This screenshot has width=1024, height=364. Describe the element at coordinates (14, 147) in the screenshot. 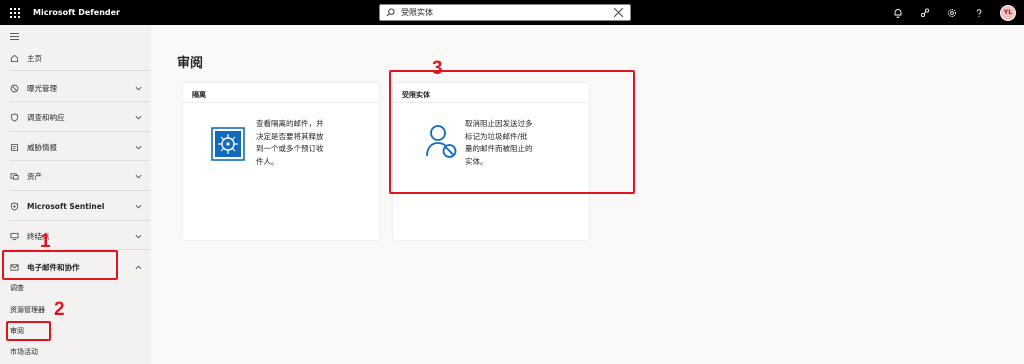

I see `intel-icon` at that location.